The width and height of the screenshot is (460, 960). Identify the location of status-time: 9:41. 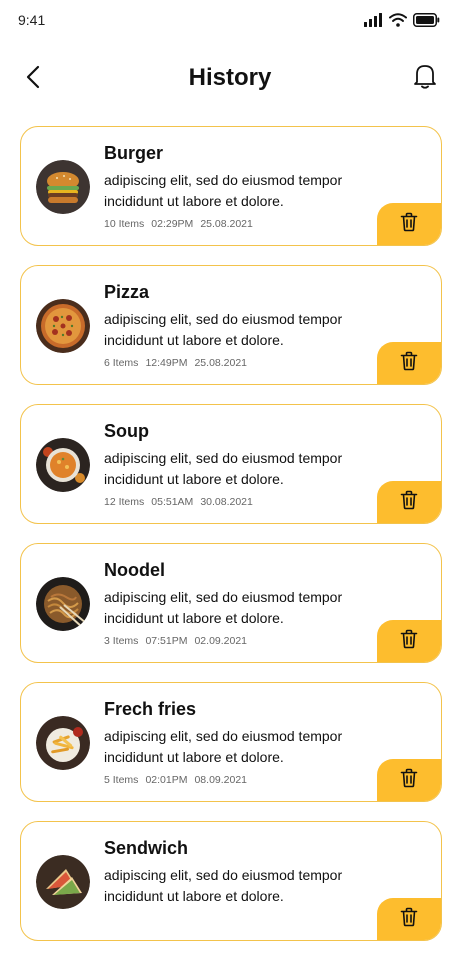
(32, 20).